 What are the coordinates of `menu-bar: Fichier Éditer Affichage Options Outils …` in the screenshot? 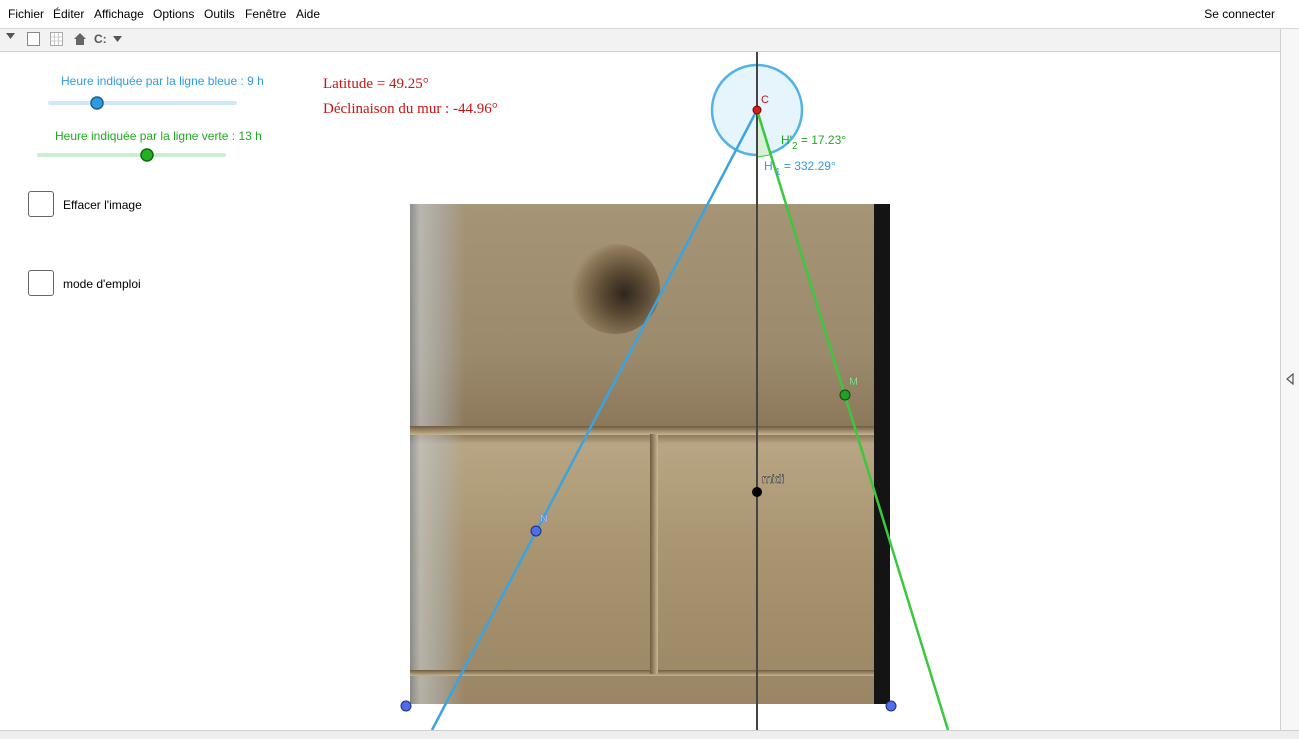 It's located at (649, 14).